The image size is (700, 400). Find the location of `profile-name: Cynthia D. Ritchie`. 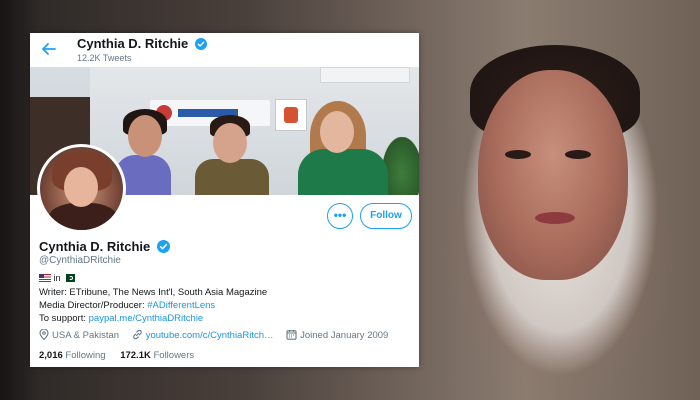

profile-name: Cynthia D. Ritchie is located at coordinates (104, 246).